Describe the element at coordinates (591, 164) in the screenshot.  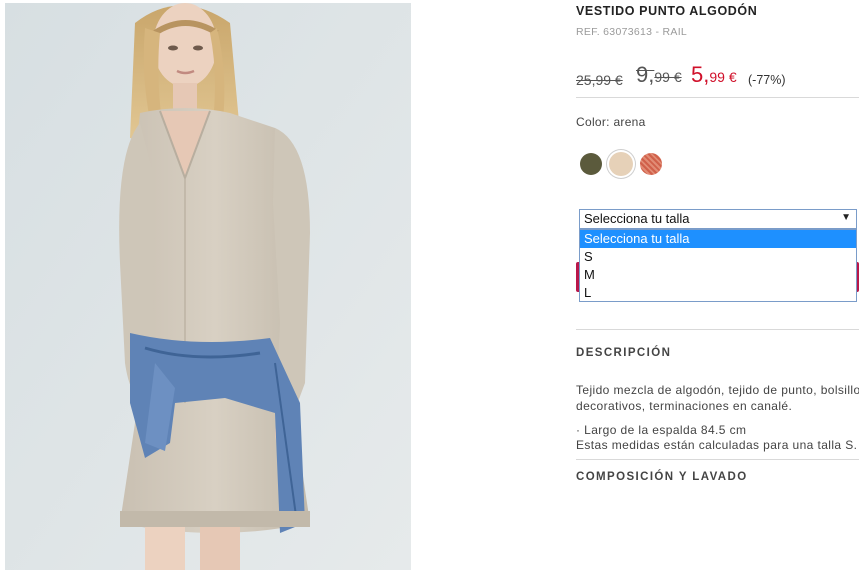
I see `color-swatch-olive` at that location.